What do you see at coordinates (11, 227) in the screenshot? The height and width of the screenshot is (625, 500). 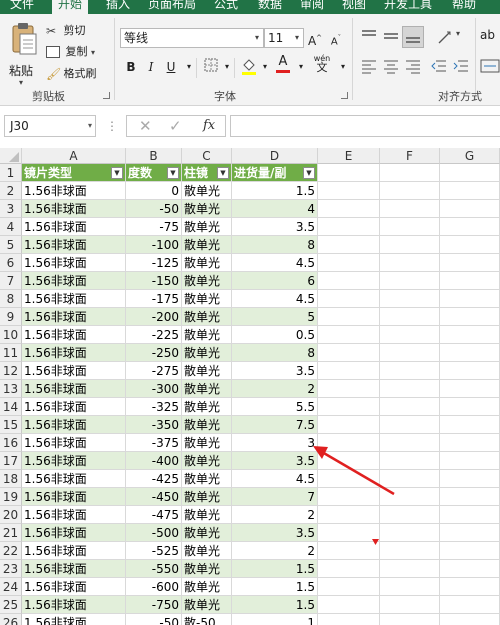 I see `row-header: 4` at bounding box center [11, 227].